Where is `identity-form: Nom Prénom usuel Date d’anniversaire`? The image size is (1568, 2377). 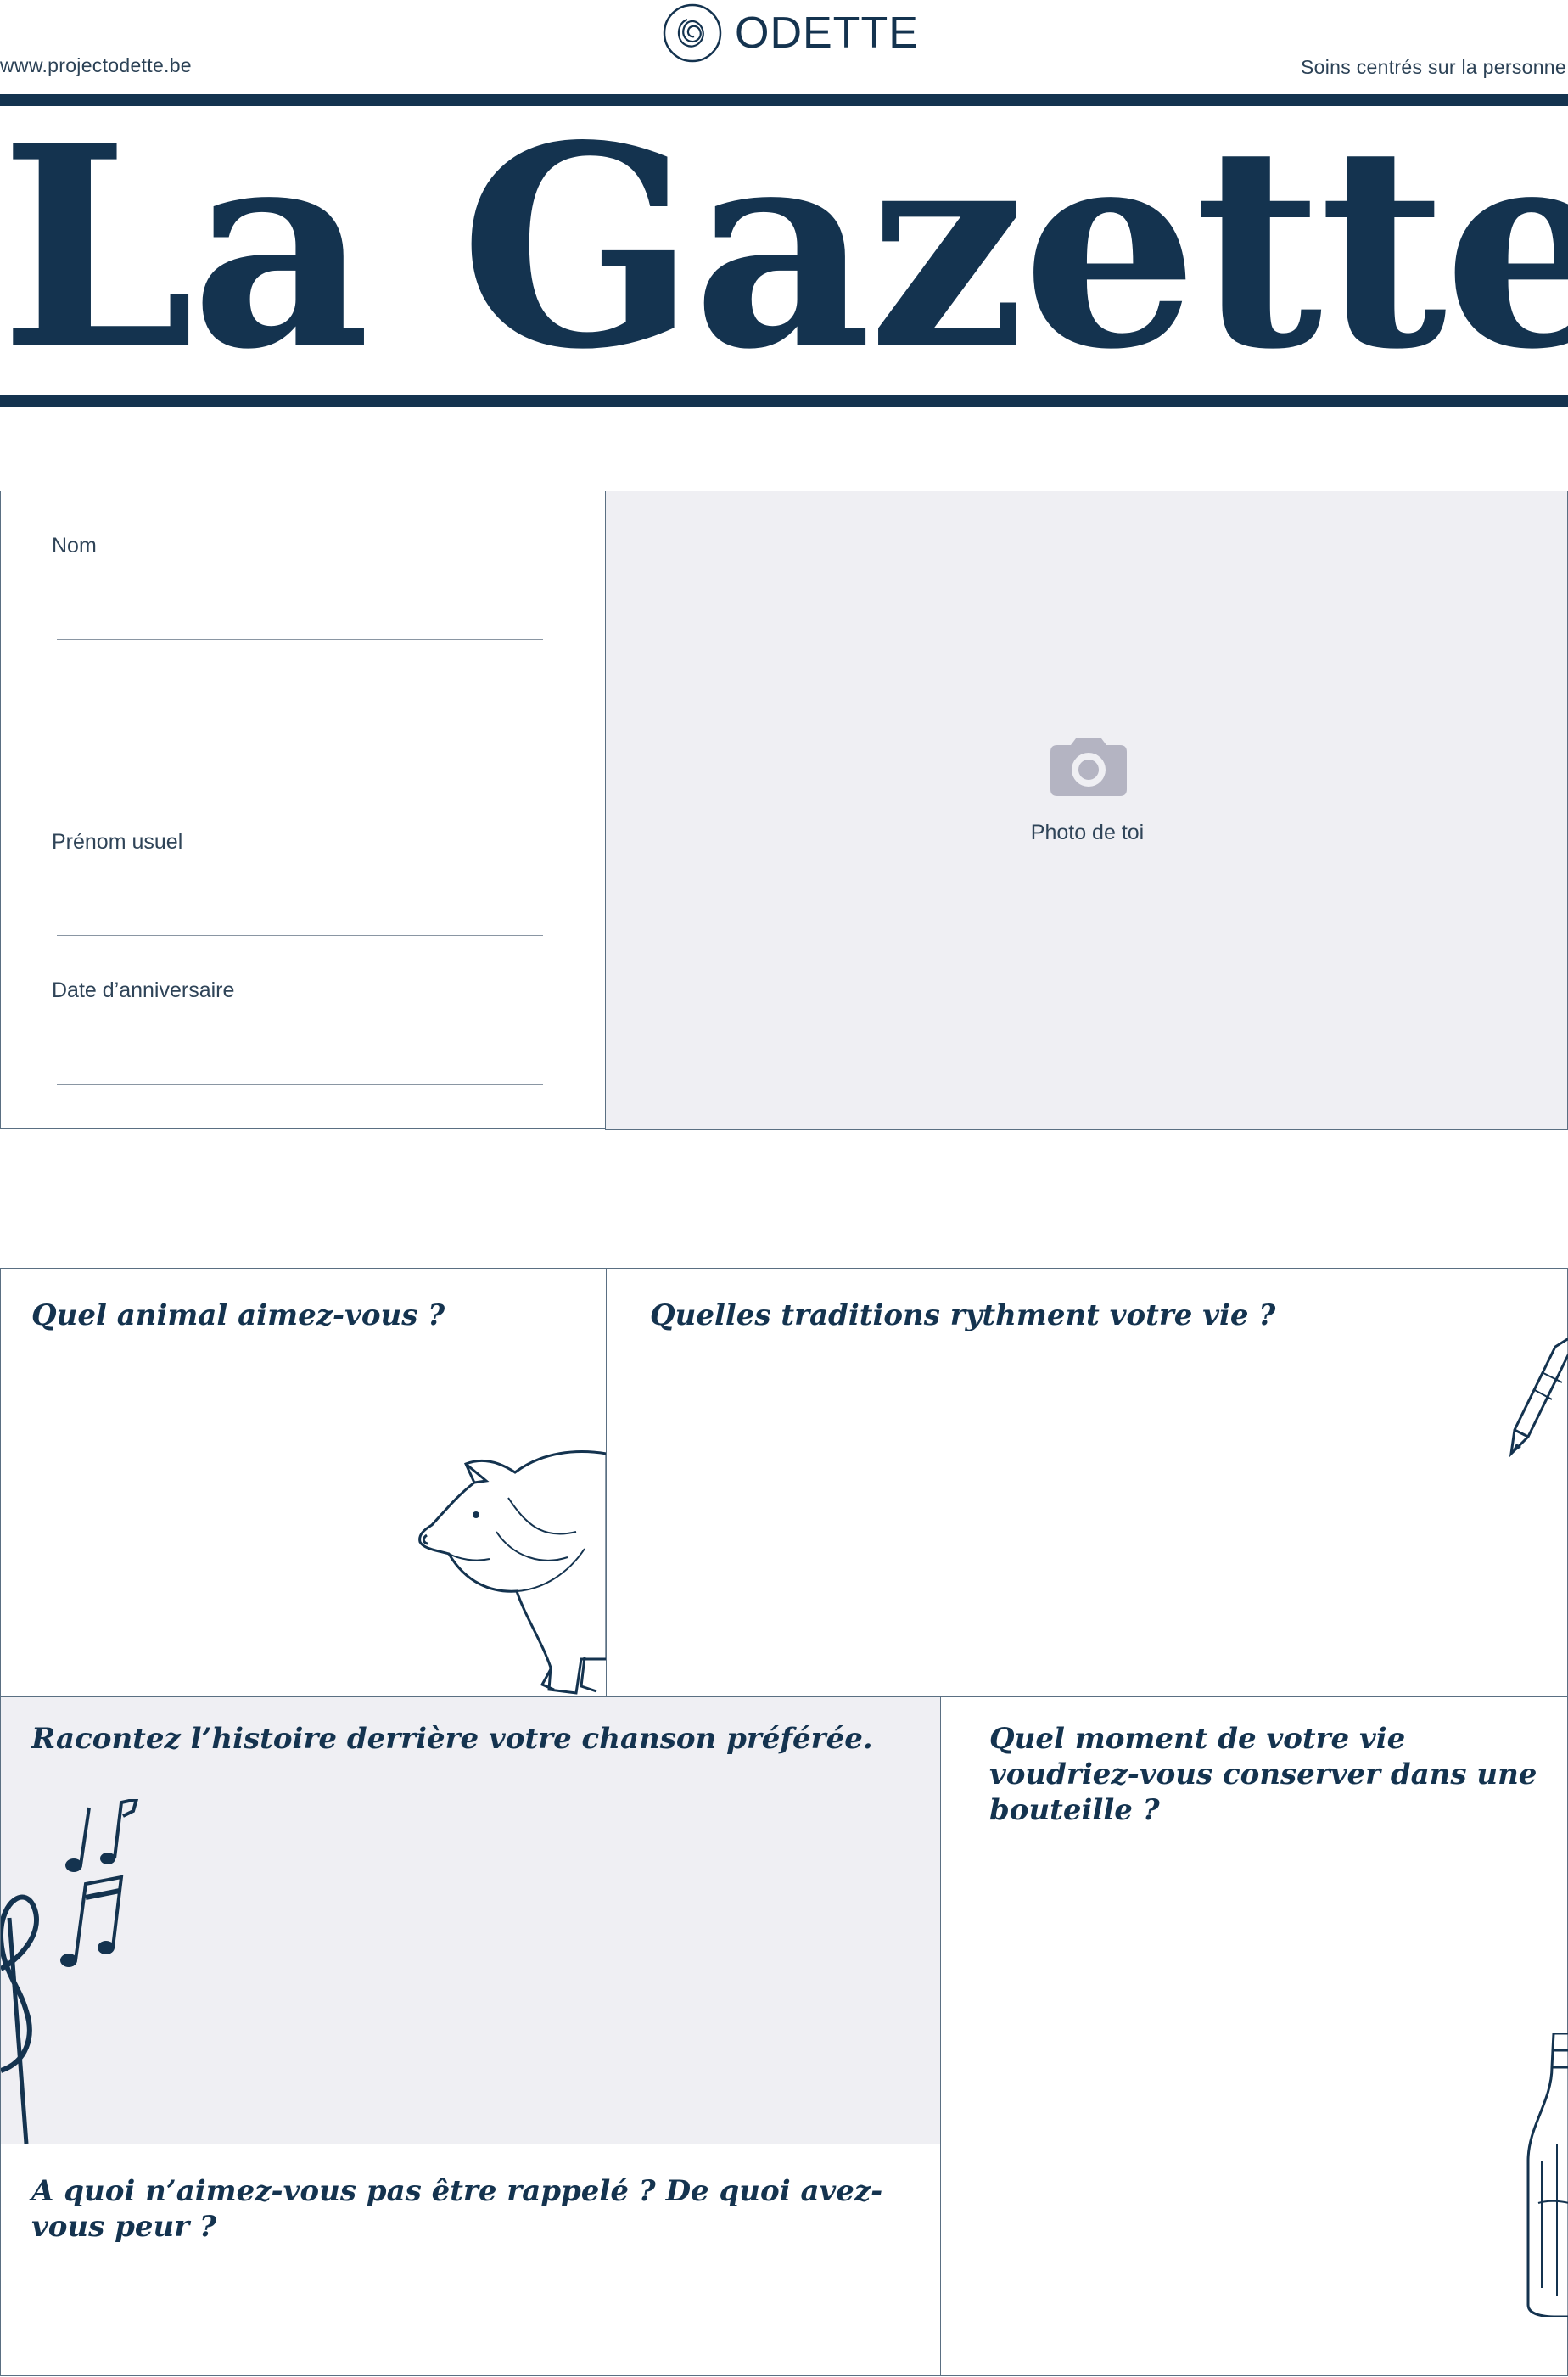 identity-form: Nom Prénom usuel Date d’anniversaire is located at coordinates (303, 810).